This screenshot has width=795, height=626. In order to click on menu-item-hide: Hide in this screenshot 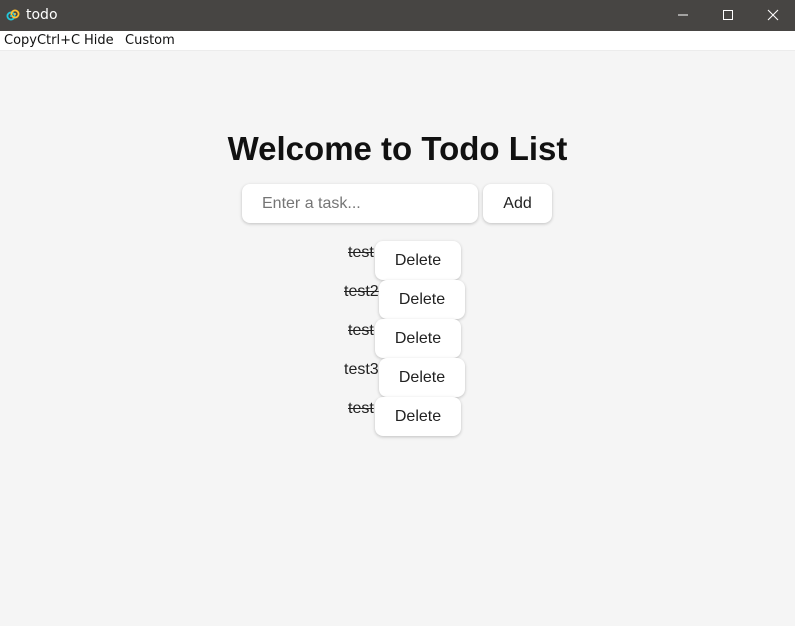, I will do `click(99, 41)`.